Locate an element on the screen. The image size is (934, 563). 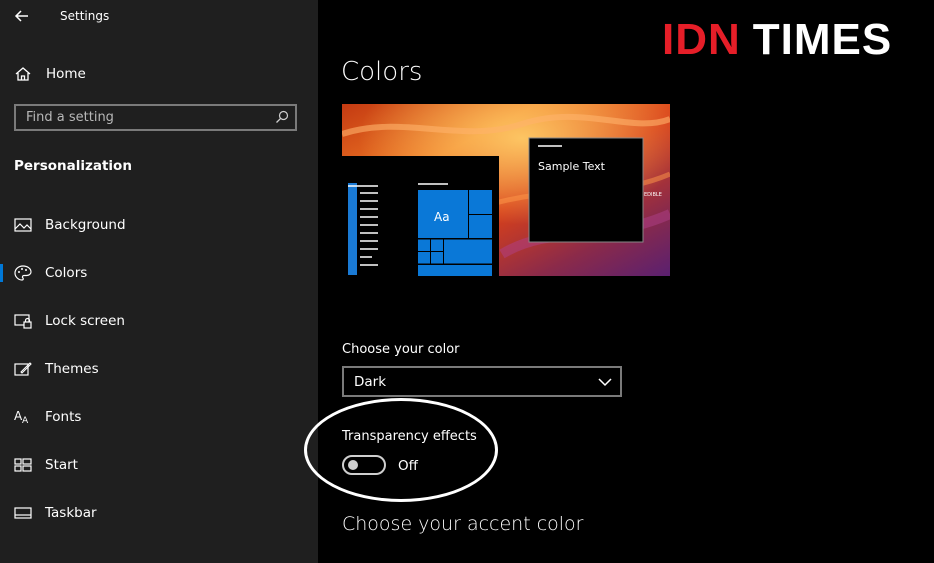
preview-sample-text: Sample Text is located at coordinates (572, 166).